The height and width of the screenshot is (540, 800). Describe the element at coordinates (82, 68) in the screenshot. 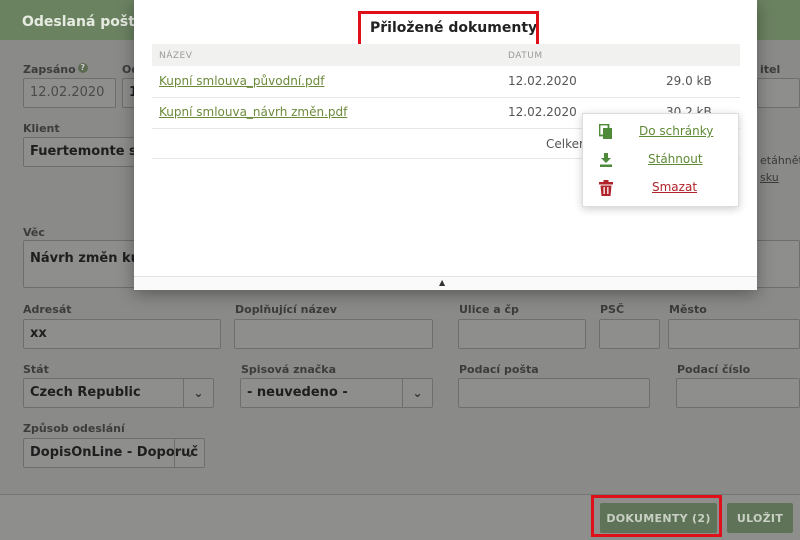

I see `help-icon: ?` at that location.